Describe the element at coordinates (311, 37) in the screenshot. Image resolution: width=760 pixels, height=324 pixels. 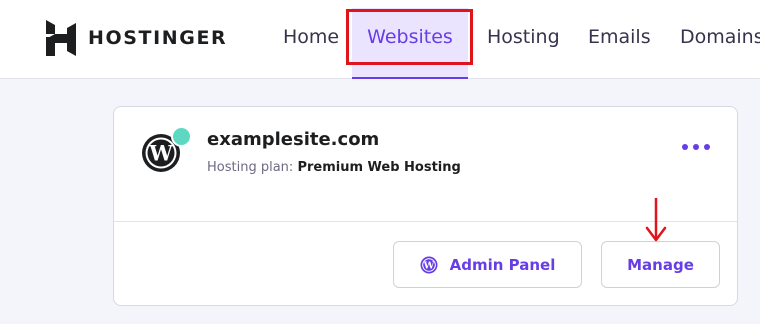
I see `nav-home: Home` at that location.